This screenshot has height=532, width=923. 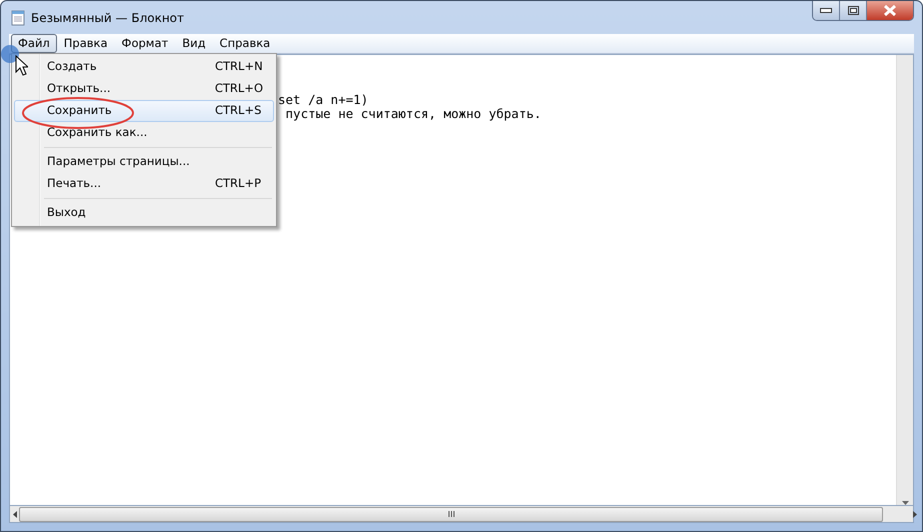 I want to click on maximize-button, so click(x=853, y=10).